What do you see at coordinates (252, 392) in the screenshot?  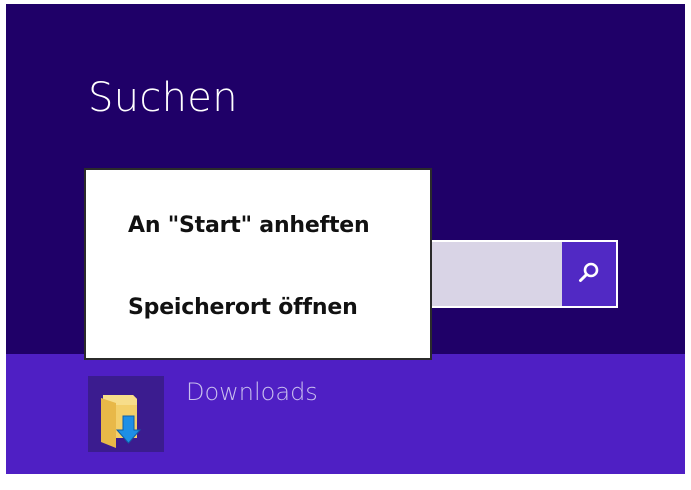 I see `result-label: Downloads` at bounding box center [252, 392].